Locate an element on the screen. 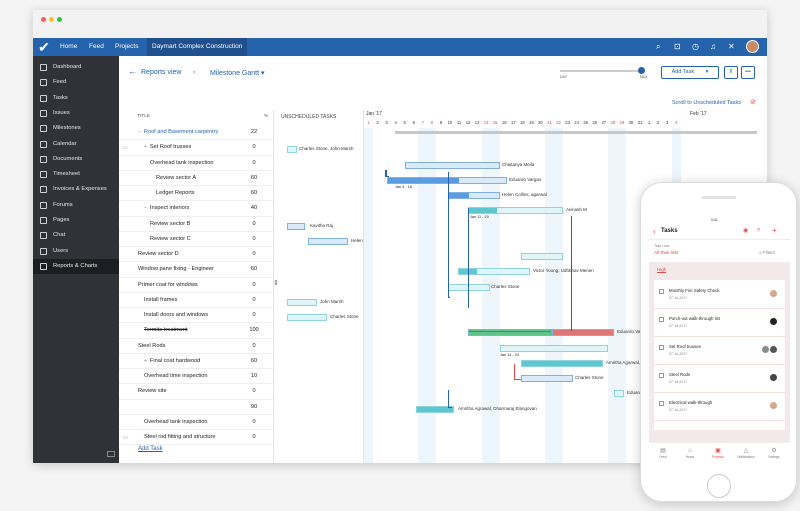  bell-icon: ♫ is located at coordinates (713, 47).